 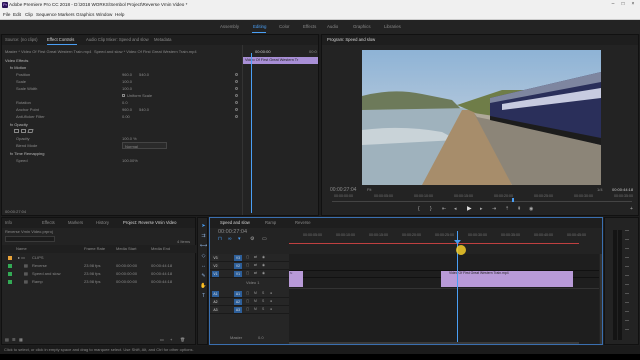 What do you see at coordinates (104, 15) in the screenshot?
I see `menu-window: Window` at bounding box center [104, 15].